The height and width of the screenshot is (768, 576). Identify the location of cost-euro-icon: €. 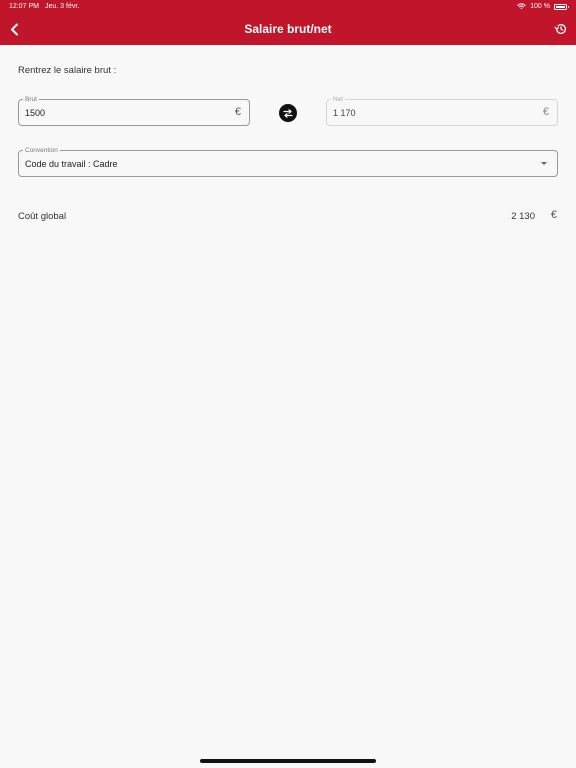
(553, 215).